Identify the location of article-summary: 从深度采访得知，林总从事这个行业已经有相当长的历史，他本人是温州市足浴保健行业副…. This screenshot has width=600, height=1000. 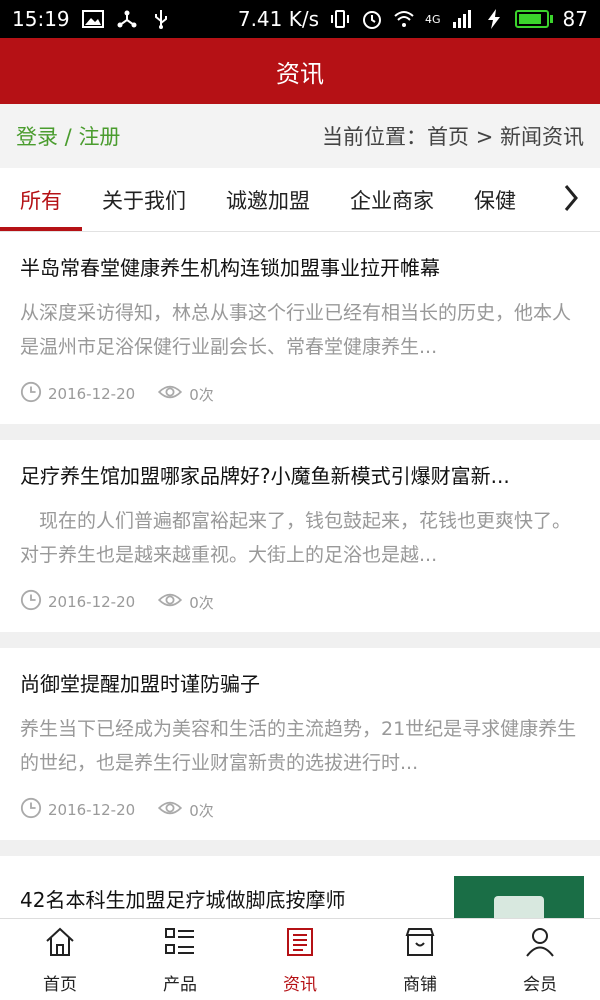
(296, 330).